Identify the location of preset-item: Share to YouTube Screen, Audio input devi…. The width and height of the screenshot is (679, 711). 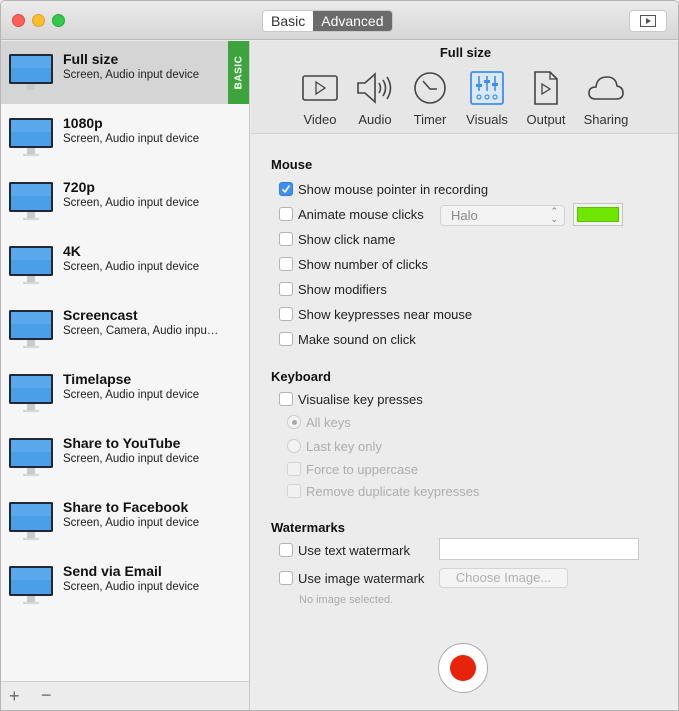
(125, 456).